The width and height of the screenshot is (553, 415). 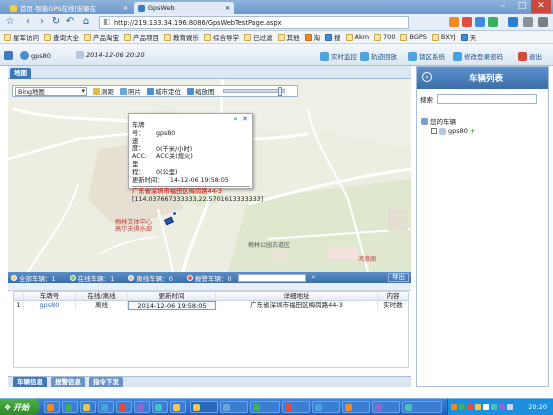 What do you see at coordinates (141, 37) in the screenshot?
I see `bookmark: 产品项目` at bounding box center [141, 37].